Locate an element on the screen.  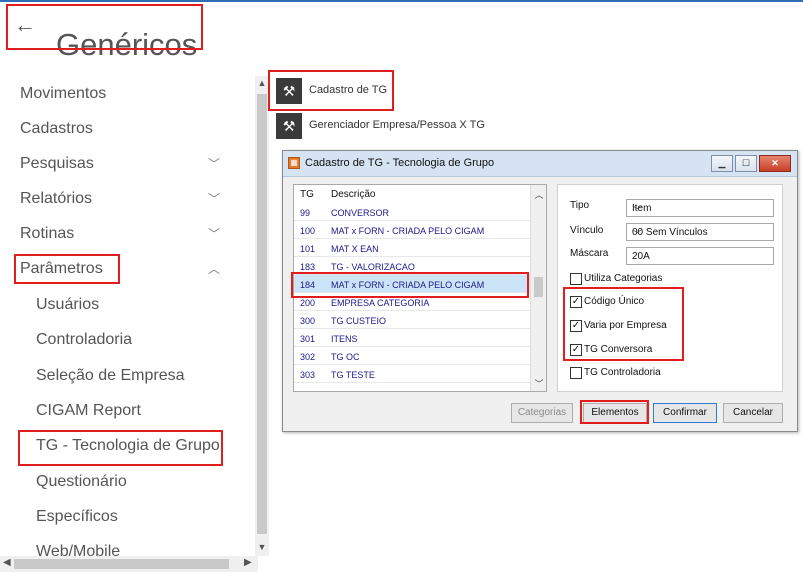
table-row: 302 TG OC is located at coordinates (412, 356).